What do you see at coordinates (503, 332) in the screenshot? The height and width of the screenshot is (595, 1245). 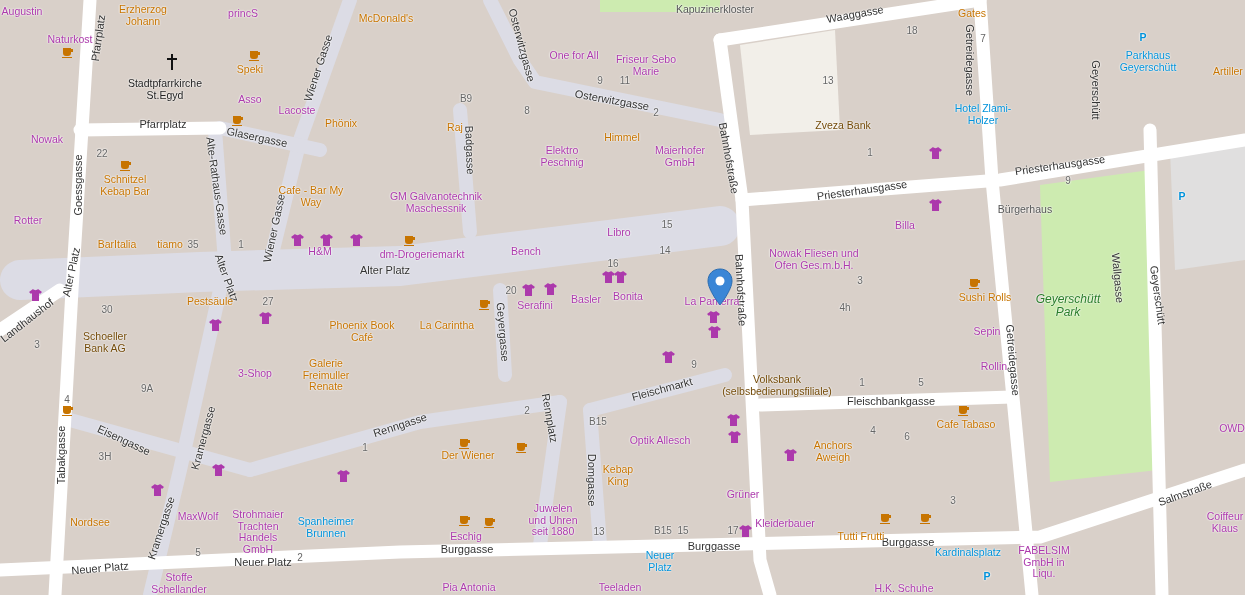 I see `street-label: Geyergasse` at bounding box center [503, 332].